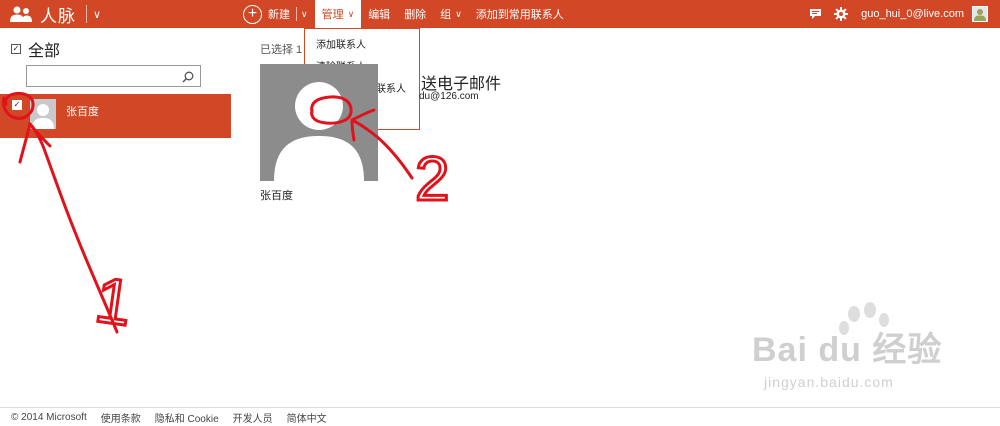 This screenshot has width=1000, height=426. Describe the element at coordinates (17, 105) in the screenshot. I see `contact-checkbox: ✓` at that location.